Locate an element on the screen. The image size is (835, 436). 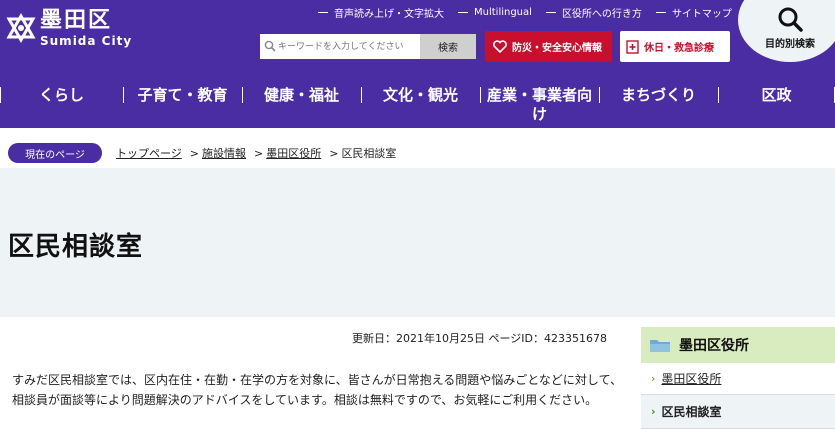
side-menu-item-consultation: › 区民相談室 is located at coordinates (738, 412).